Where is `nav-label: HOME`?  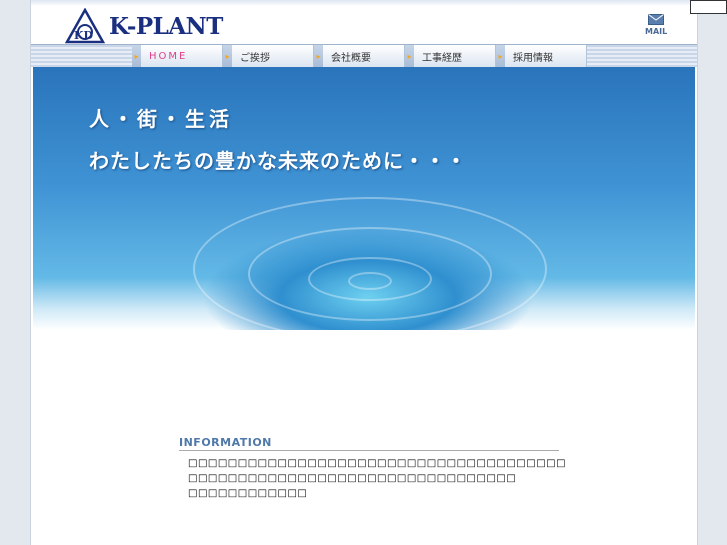
nav-label: HOME is located at coordinates (168, 56).